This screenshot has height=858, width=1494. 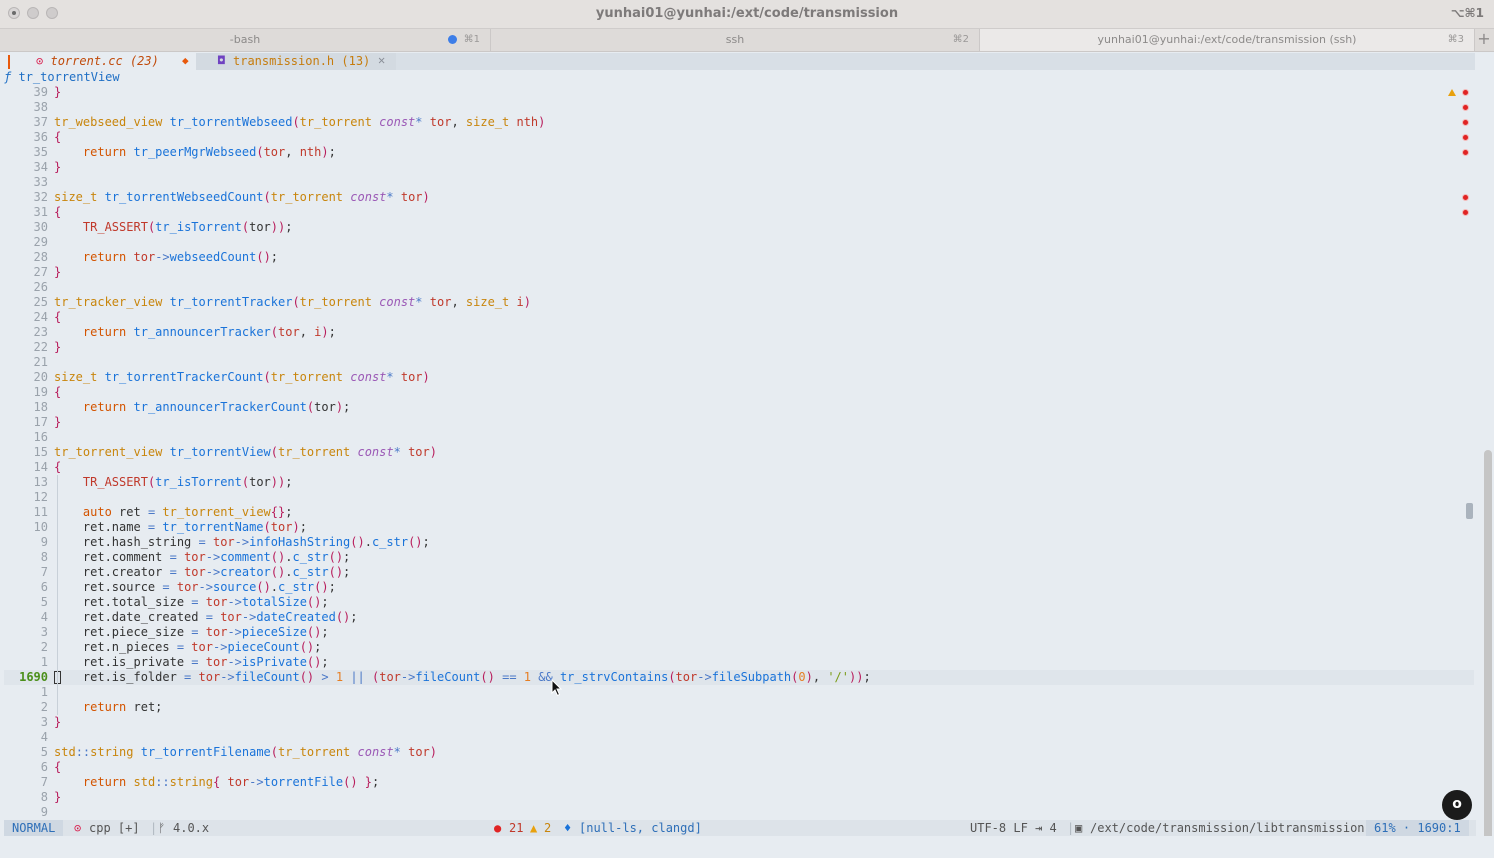 What do you see at coordinates (739, 572) in the screenshot?
I see `code-line: 7 ret.creator = tor->creator().c_str();` at bounding box center [739, 572].